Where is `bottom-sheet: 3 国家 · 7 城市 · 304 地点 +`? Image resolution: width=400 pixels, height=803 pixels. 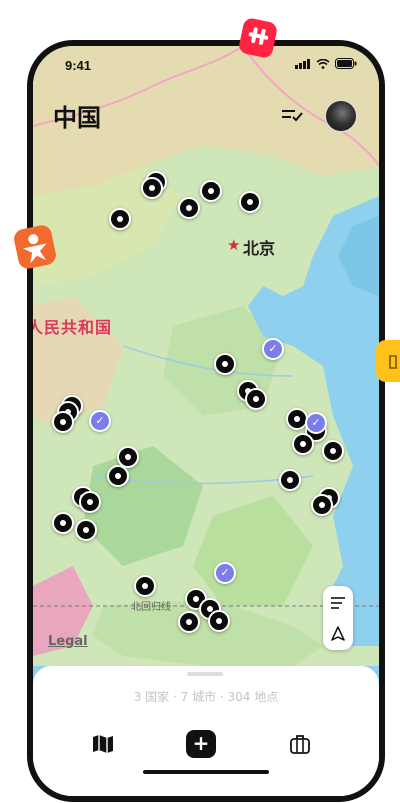 bottom-sheet: 3 国家 · 7 城市 · 304 地点 + is located at coordinates (206, 731).